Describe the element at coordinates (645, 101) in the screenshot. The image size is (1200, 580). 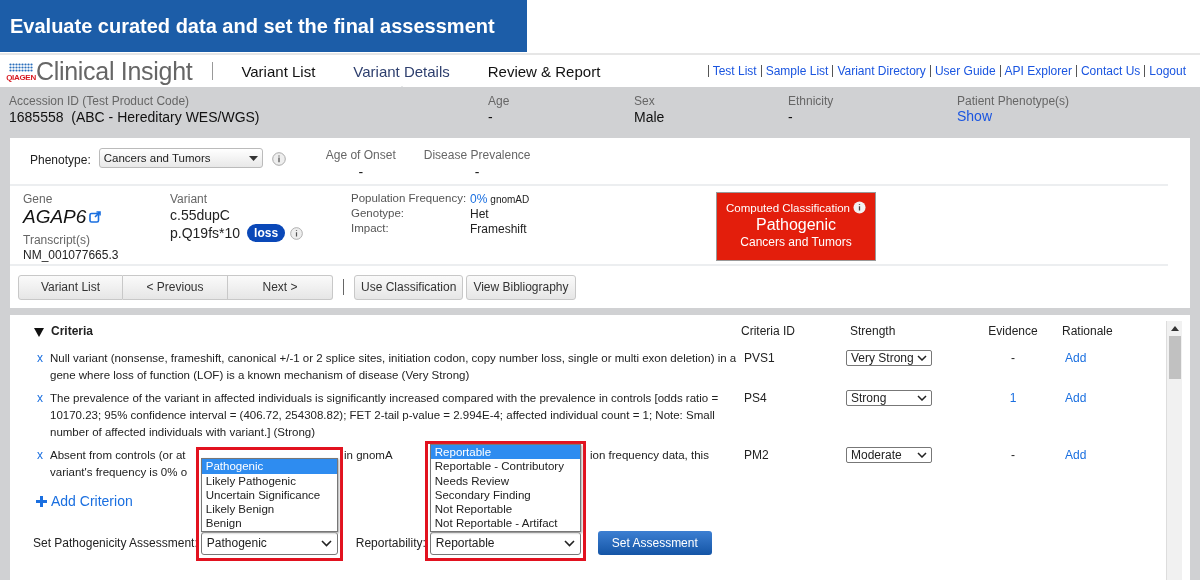
I see `field-label: Sex` at that location.